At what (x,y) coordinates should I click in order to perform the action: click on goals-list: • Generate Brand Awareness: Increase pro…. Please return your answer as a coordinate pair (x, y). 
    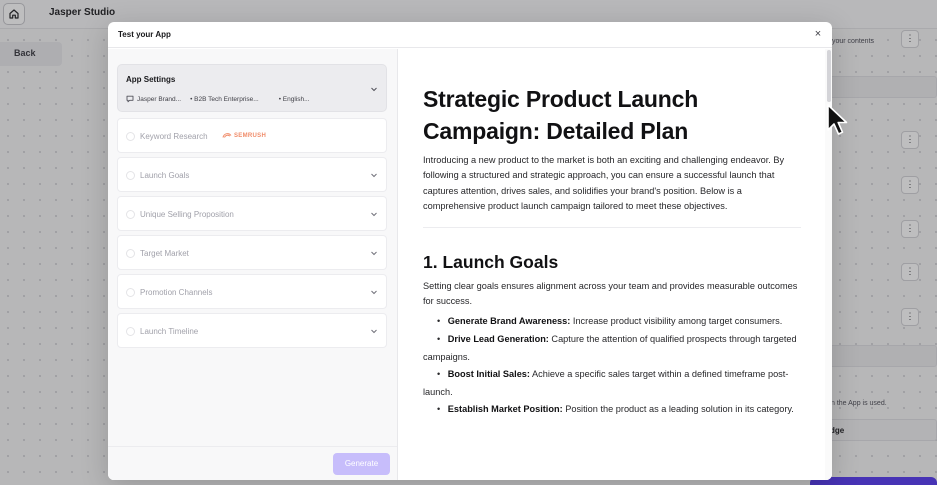
    Looking at the image, I should click on (612, 366).